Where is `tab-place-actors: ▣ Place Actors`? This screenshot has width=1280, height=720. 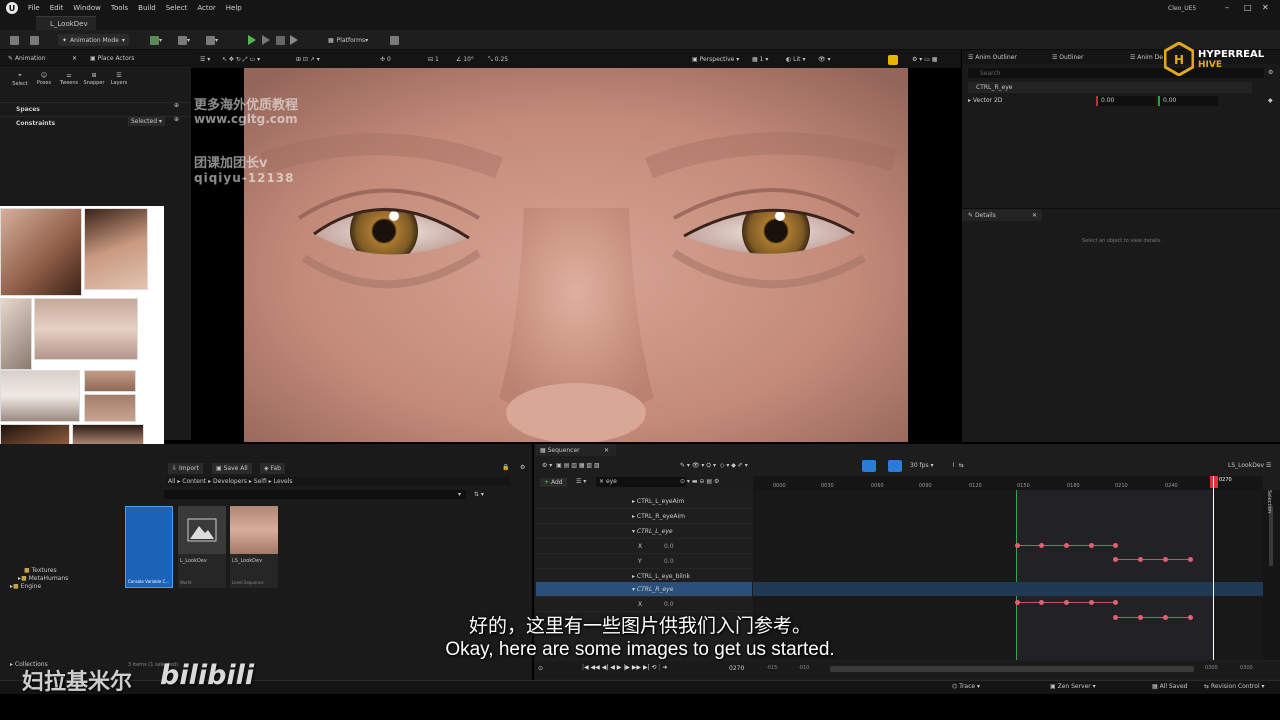 tab-place-actors: ▣ Place Actors is located at coordinates (112, 58).